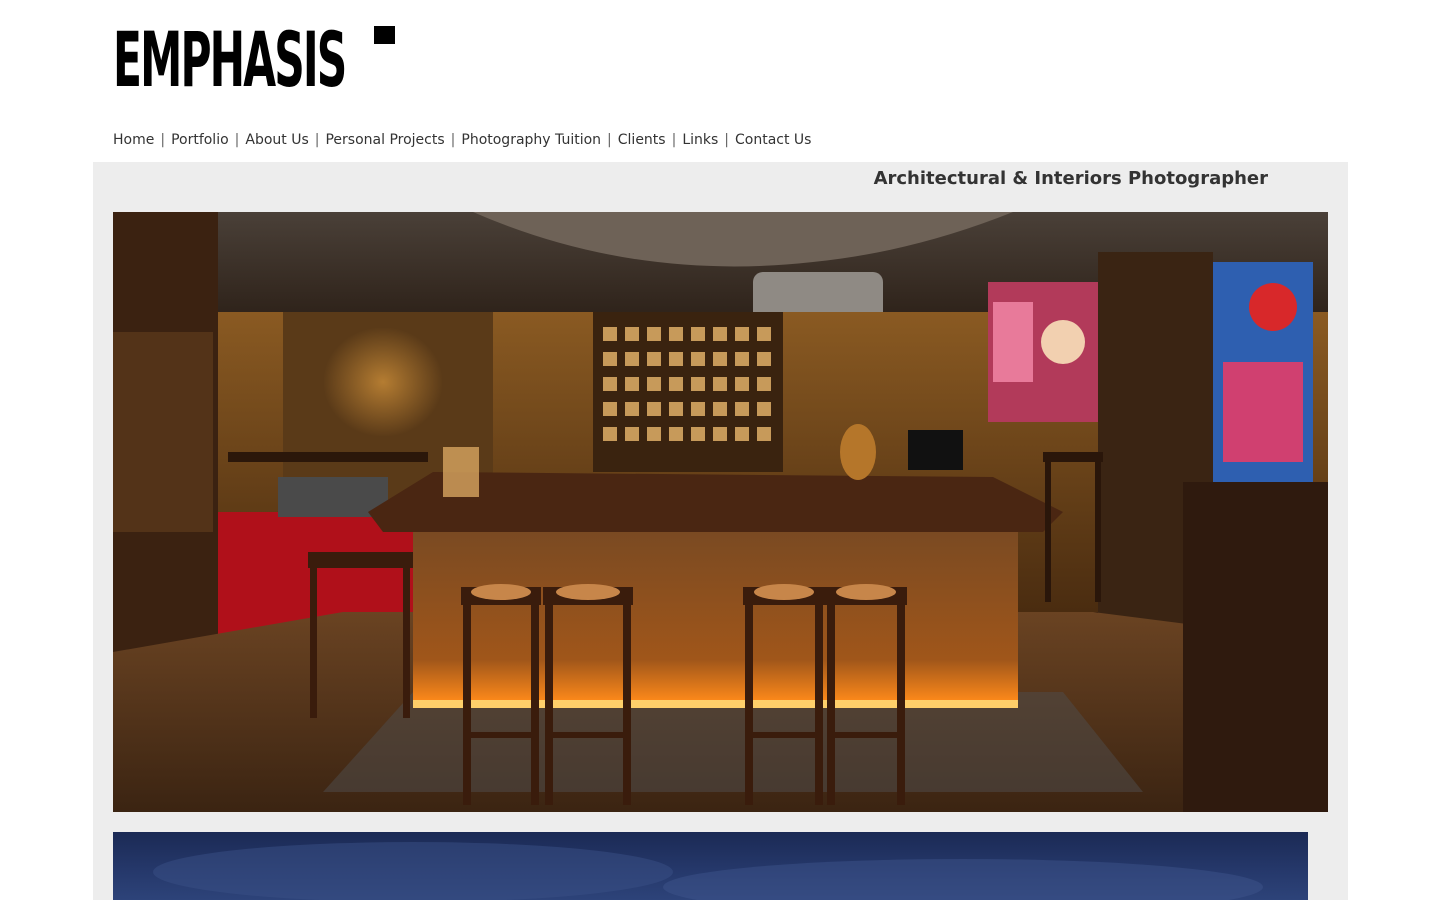 The image size is (1440, 900). Describe the element at coordinates (230, 59) in the screenshot. I see `logo-wordmark: EMPHASIS` at that location.